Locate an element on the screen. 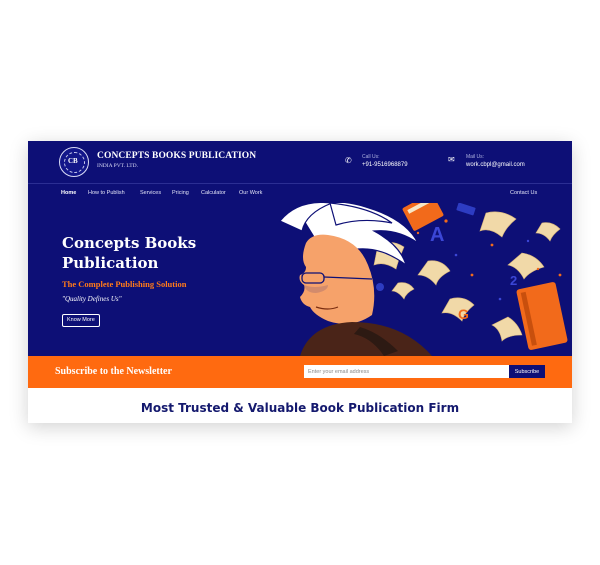  logo-seal is located at coordinates (74, 162).